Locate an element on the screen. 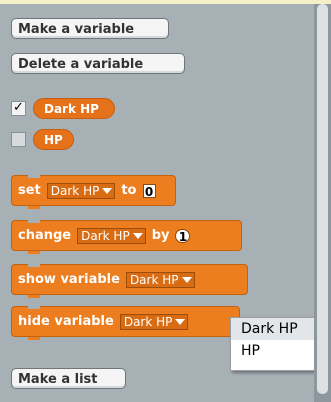 The image size is (331, 402). top-edge-bar is located at coordinates (165, 2).